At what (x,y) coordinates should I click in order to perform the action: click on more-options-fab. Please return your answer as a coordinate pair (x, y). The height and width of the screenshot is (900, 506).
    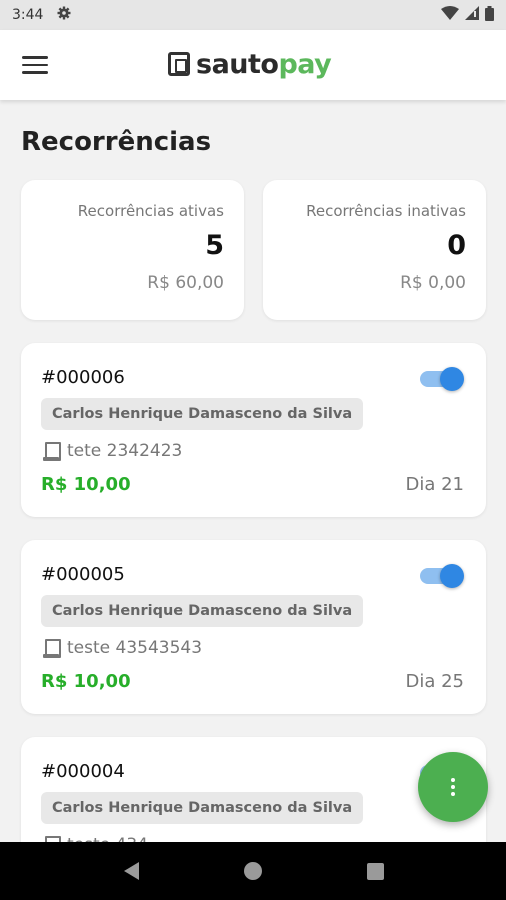
    Looking at the image, I should click on (453, 787).